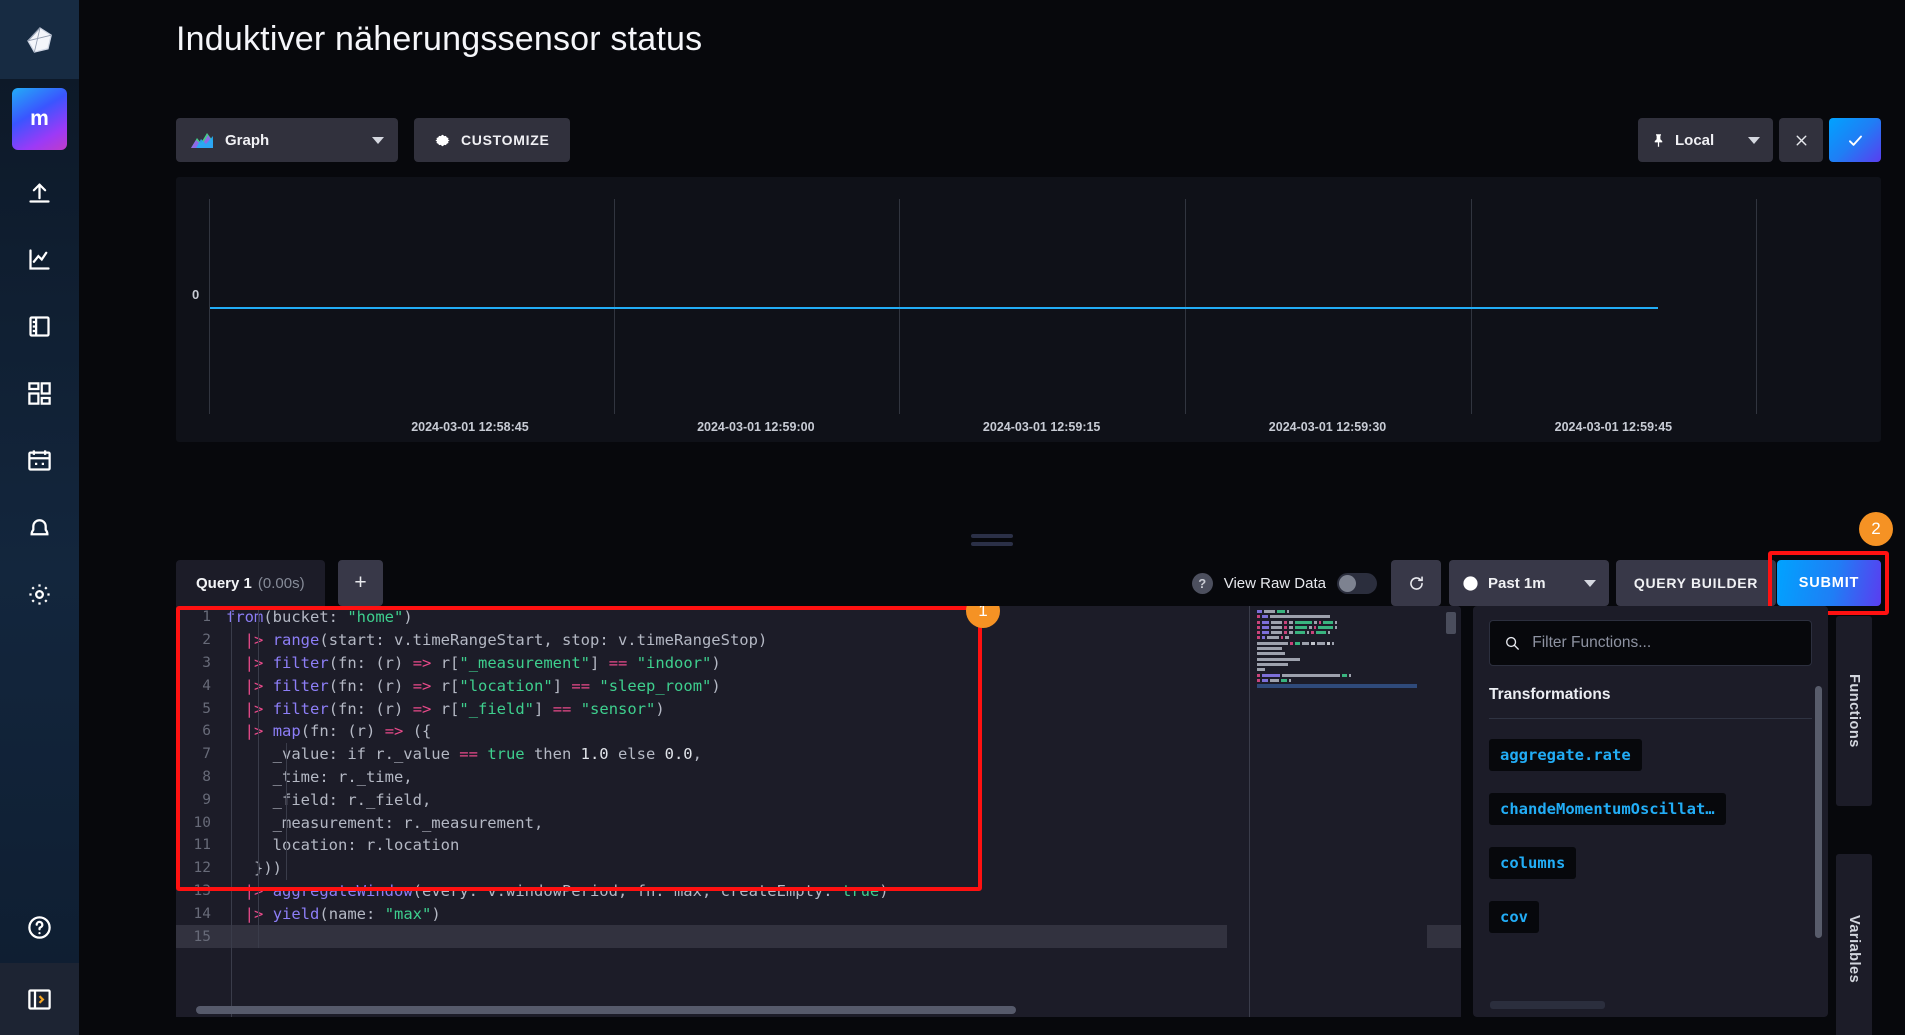  Describe the element at coordinates (206, 708) in the screenshot. I see `line-number: 5` at that location.